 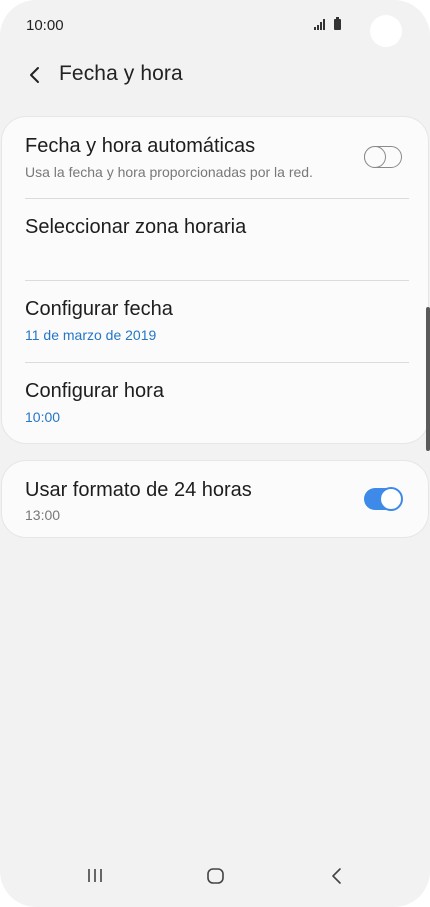 I want to click on set-date-value: 11 de marzo de 2019, so click(x=91, y=335).